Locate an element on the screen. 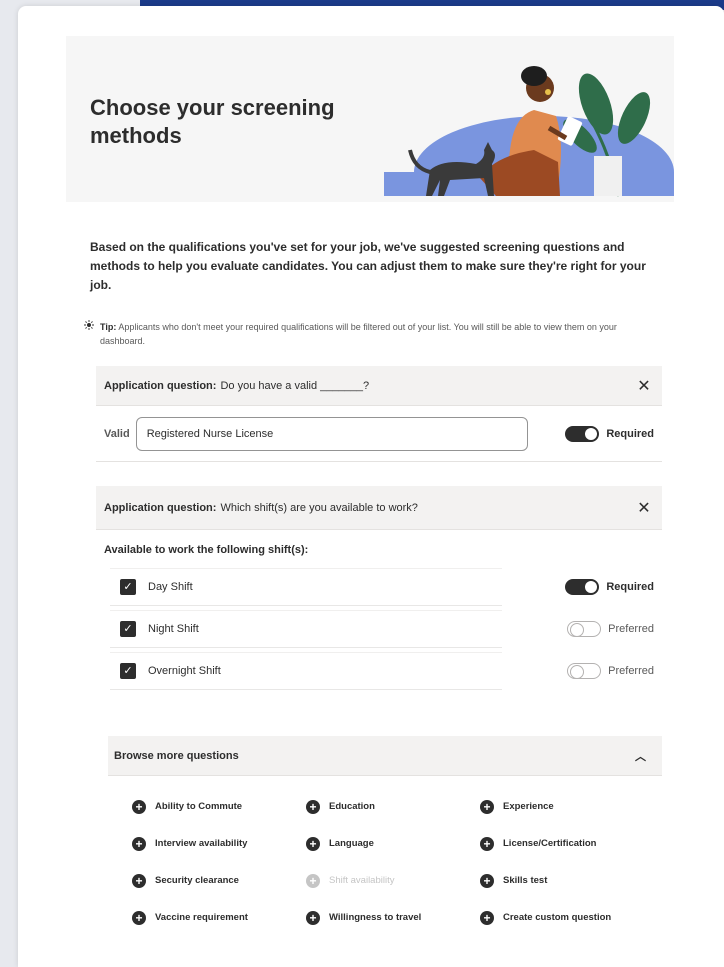  add-question-chip: + Willingness to travel is located at coordinates (393, 917).